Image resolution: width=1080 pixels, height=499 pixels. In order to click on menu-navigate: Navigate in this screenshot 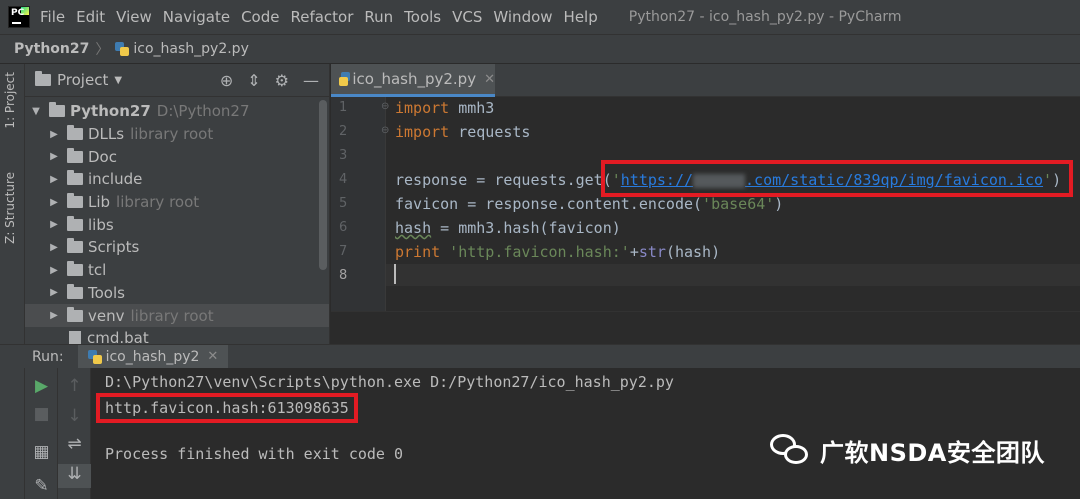, I will do `click(196, 17)`.